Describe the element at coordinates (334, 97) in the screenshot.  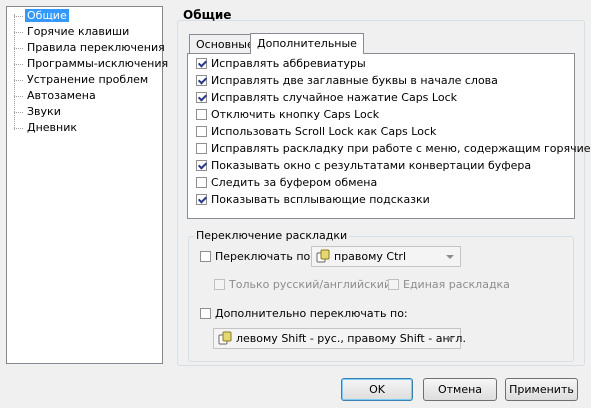
I see `option-label: Исправлять случайное нажатие Caps Lock` at that location.